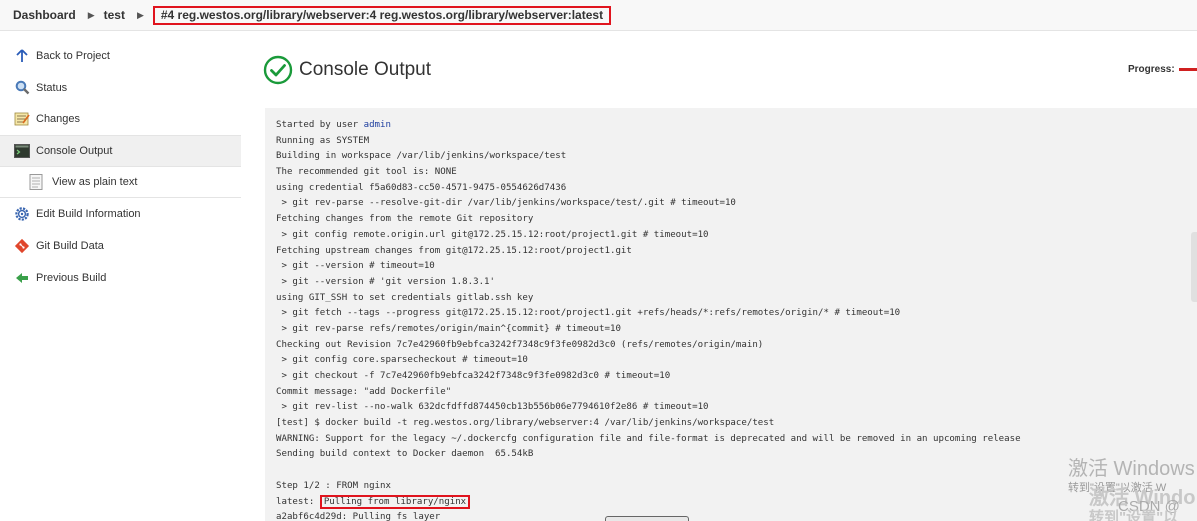 This screenshot has height=521, width=1197. I want to click on arrow-left-icon, so click(22, 278).